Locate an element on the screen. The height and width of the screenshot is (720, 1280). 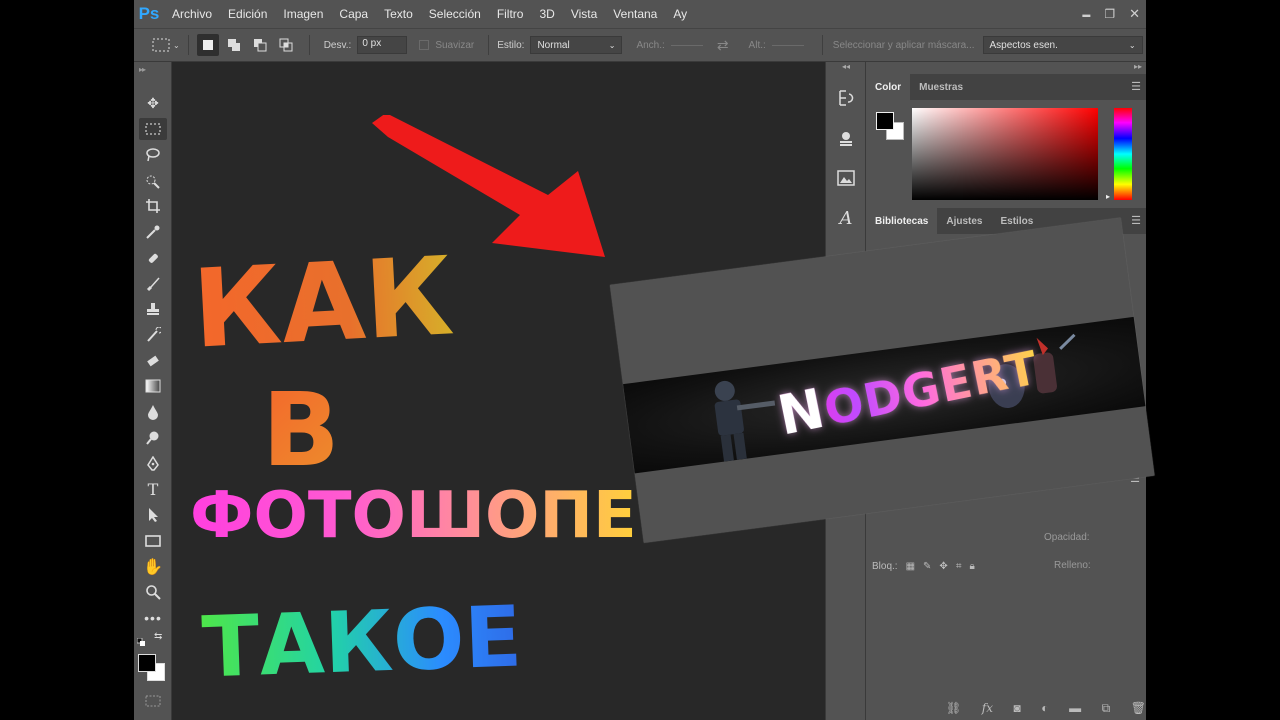
hue-slider-handle-icon: ▸ is located at coordinates (1108, 196).